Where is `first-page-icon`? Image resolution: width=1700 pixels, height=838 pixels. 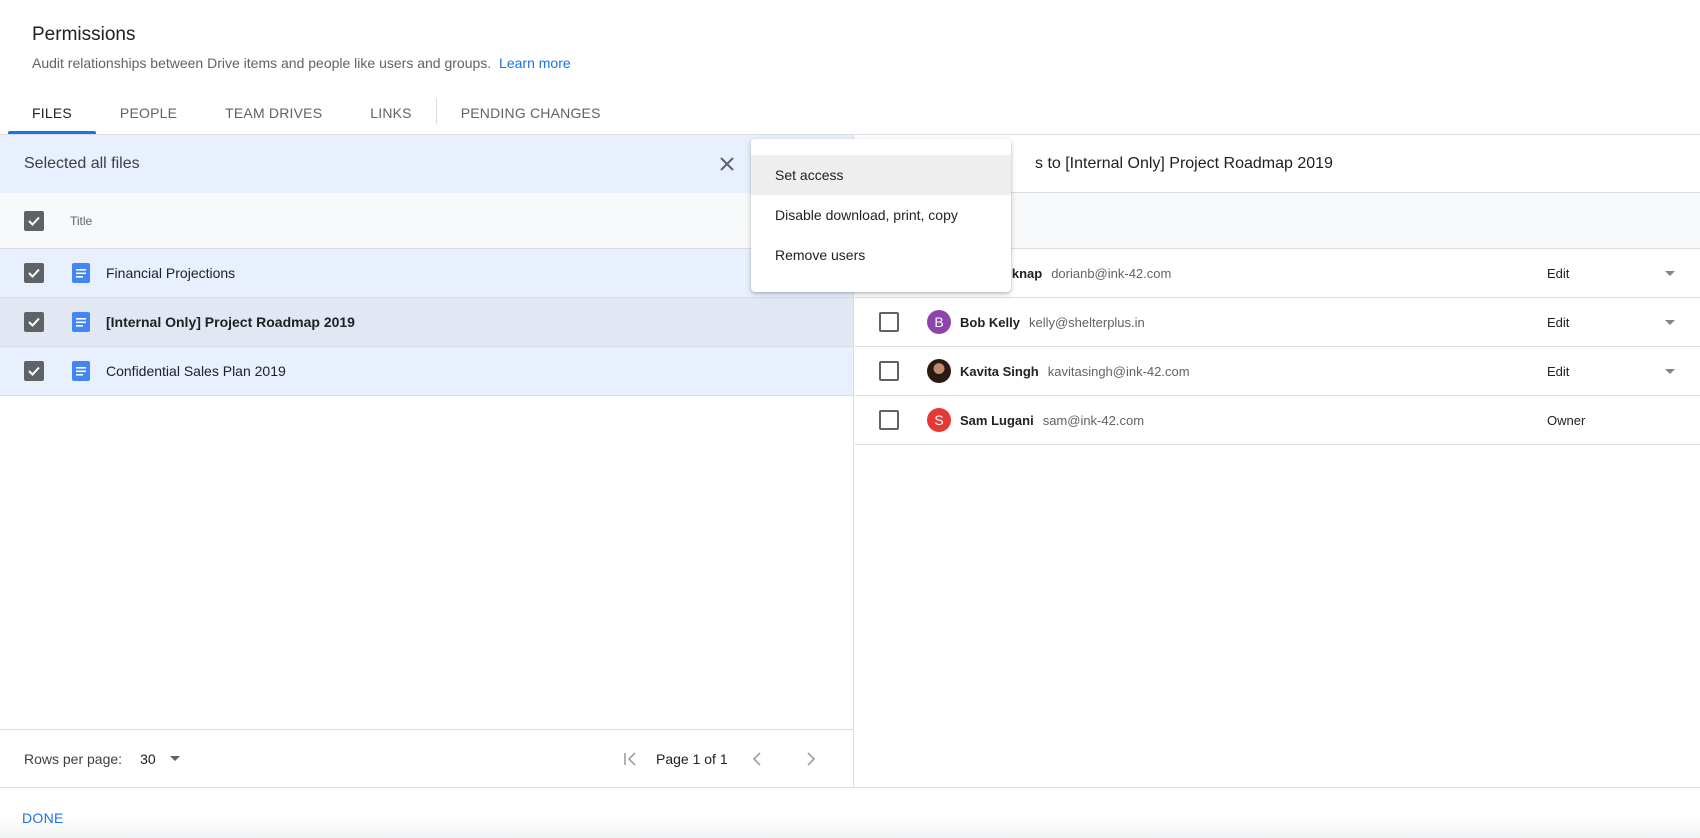 first-page-icon is located at coordinates (630, 759).